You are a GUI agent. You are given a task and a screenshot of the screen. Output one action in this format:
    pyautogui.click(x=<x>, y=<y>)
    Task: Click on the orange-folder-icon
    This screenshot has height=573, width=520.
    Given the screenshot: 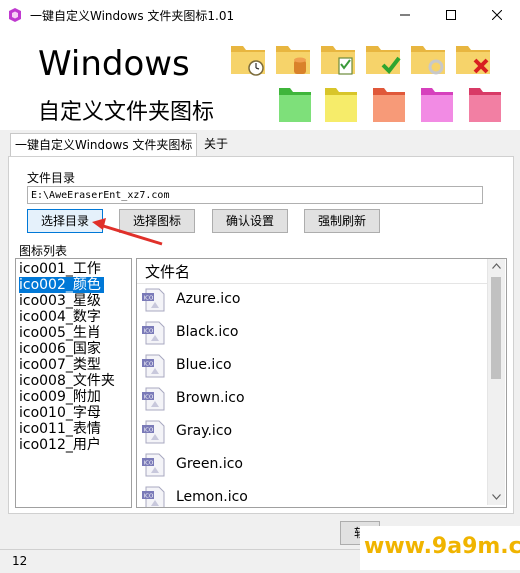 What is the action you would take?
    pyautogui.click(x=389, y=105)
    